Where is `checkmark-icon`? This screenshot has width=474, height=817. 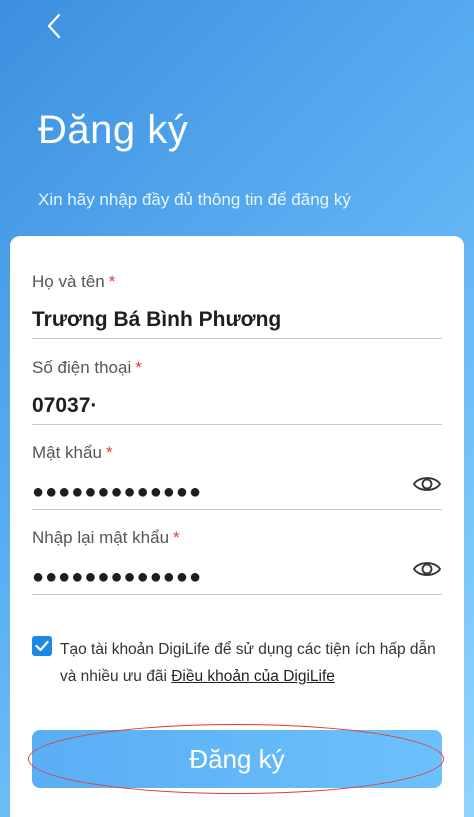 checkmark-icon is located at coordinates (42, 646).